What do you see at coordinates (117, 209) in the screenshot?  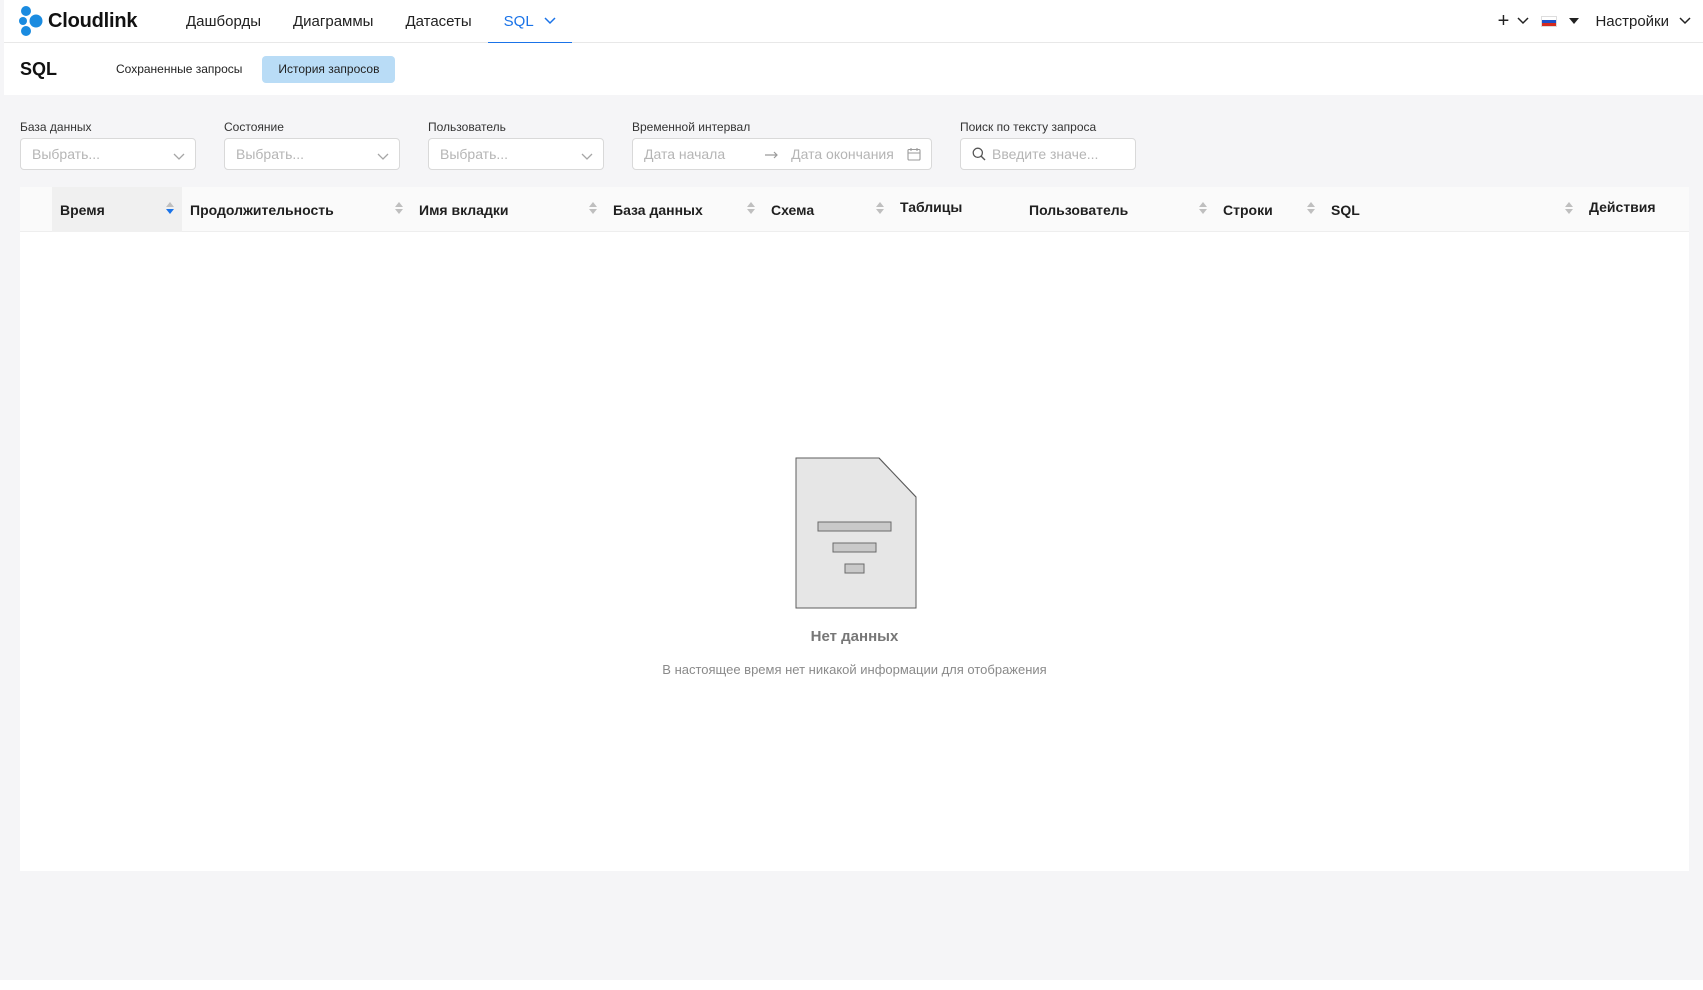 I see `column-header-time: Время` at bounding box center [117, 209].